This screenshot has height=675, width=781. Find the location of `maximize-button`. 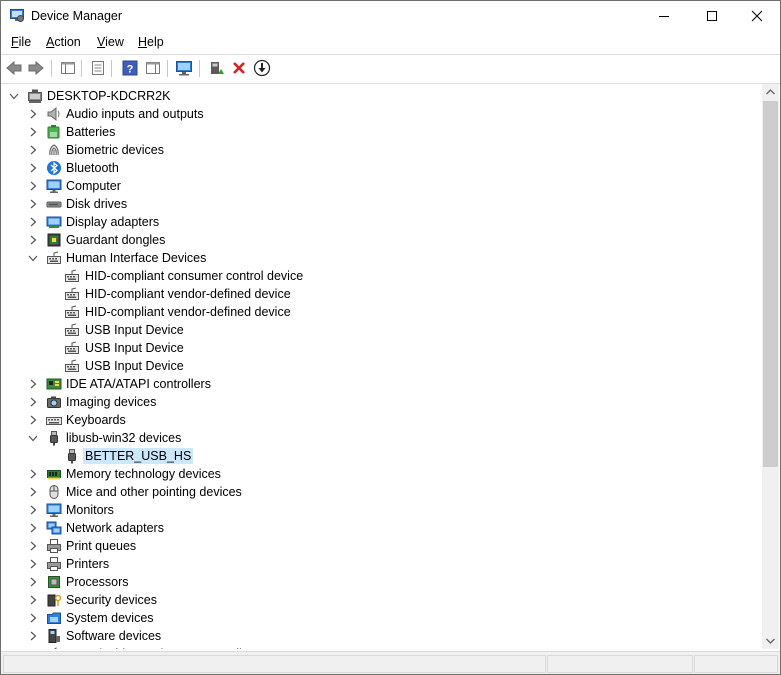

maximize-button is located at coordinates (712, 16).